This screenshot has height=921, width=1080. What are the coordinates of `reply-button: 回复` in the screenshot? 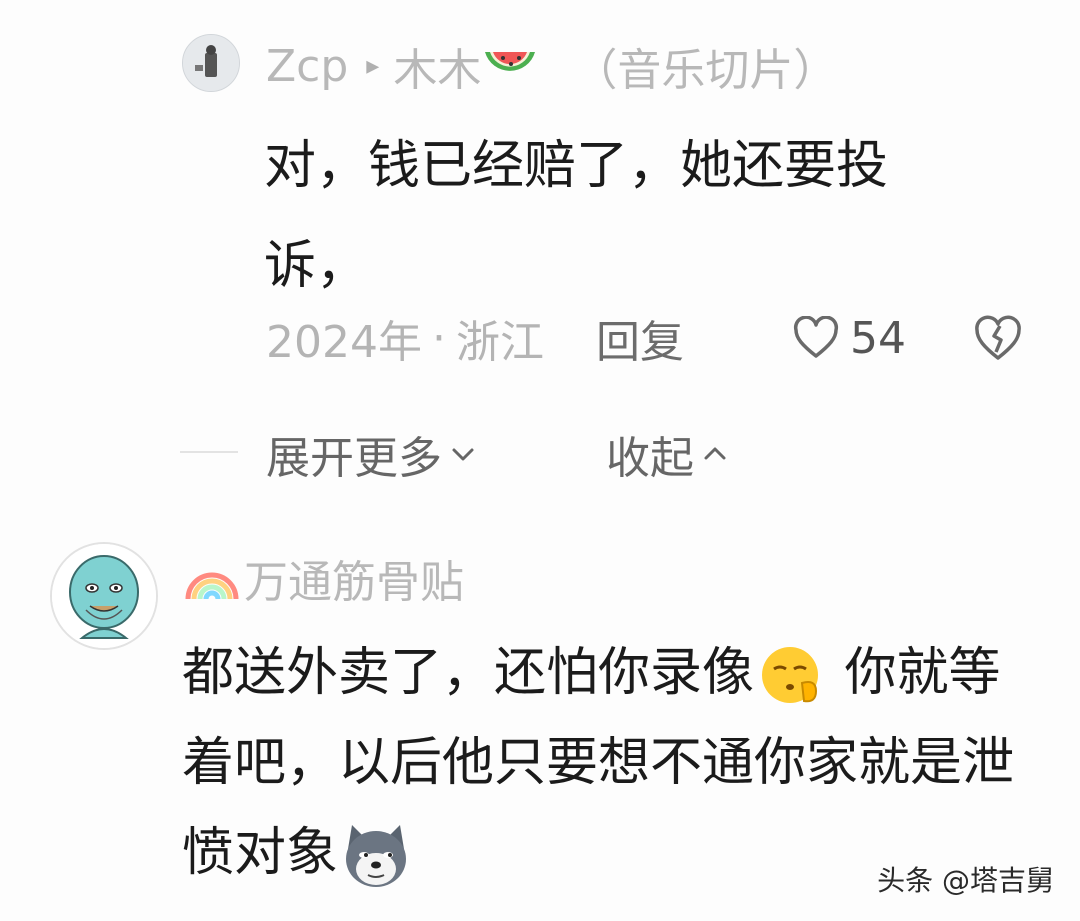 It's located at (640, 338).